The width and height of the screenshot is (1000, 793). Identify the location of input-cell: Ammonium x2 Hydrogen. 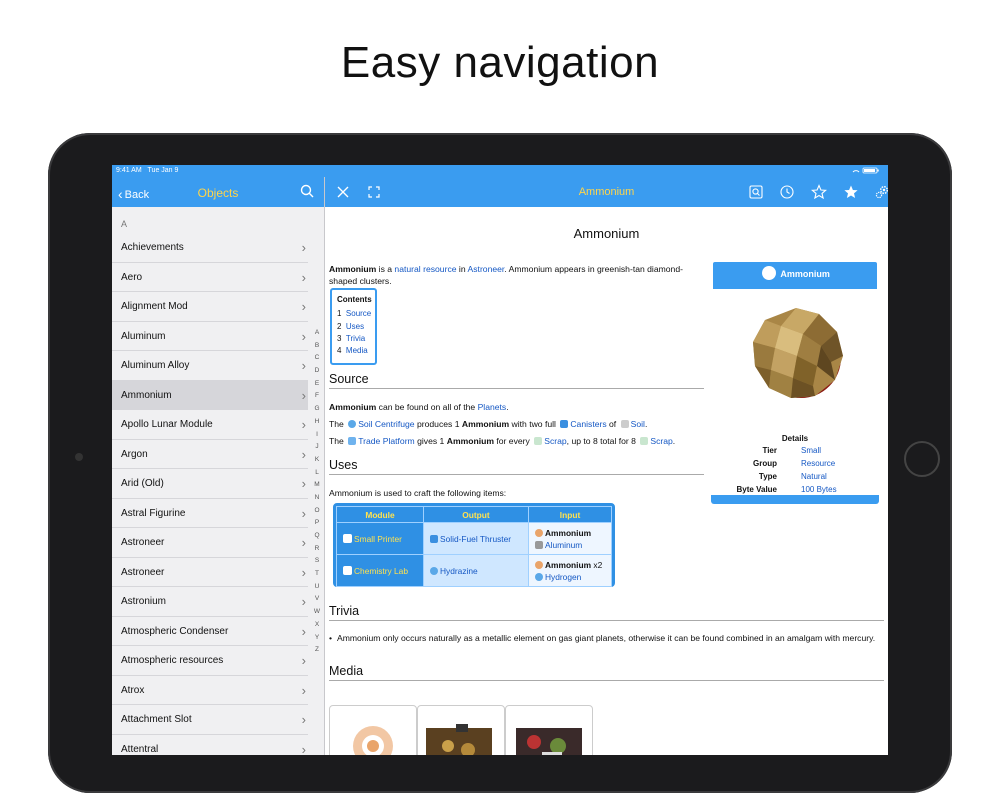
(570, 570).